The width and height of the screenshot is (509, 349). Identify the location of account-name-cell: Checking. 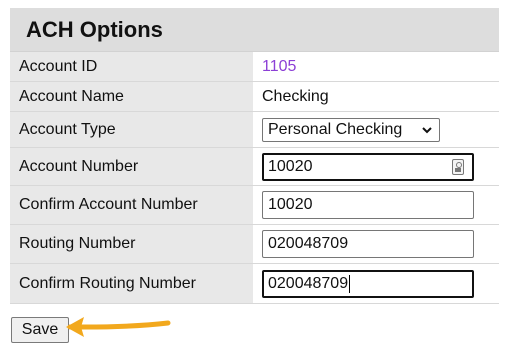
(376, 96).